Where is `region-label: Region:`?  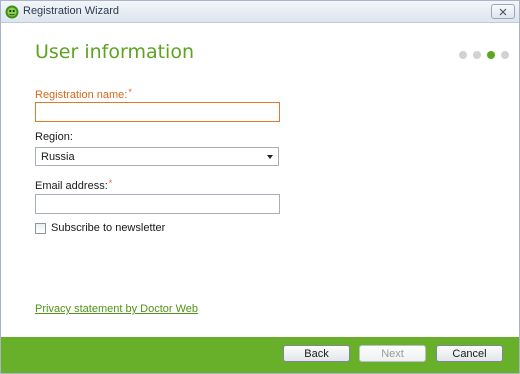
region-label: Region: is located at coordinates (54, 137).